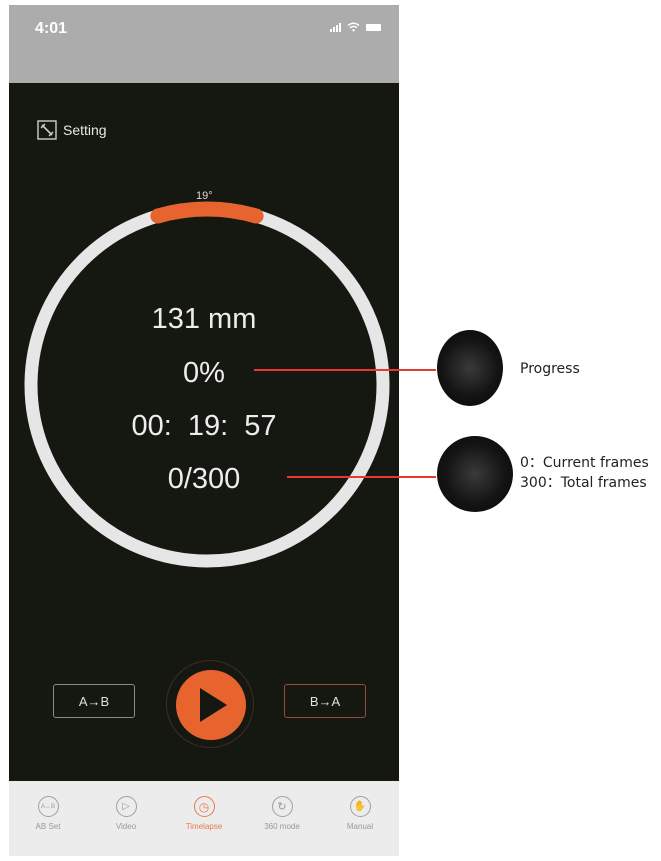  What do you see at coordinates (475, 474) in the screenshot?
I see `frames-zoom-thumbnail` at bounding box center [475, 474].